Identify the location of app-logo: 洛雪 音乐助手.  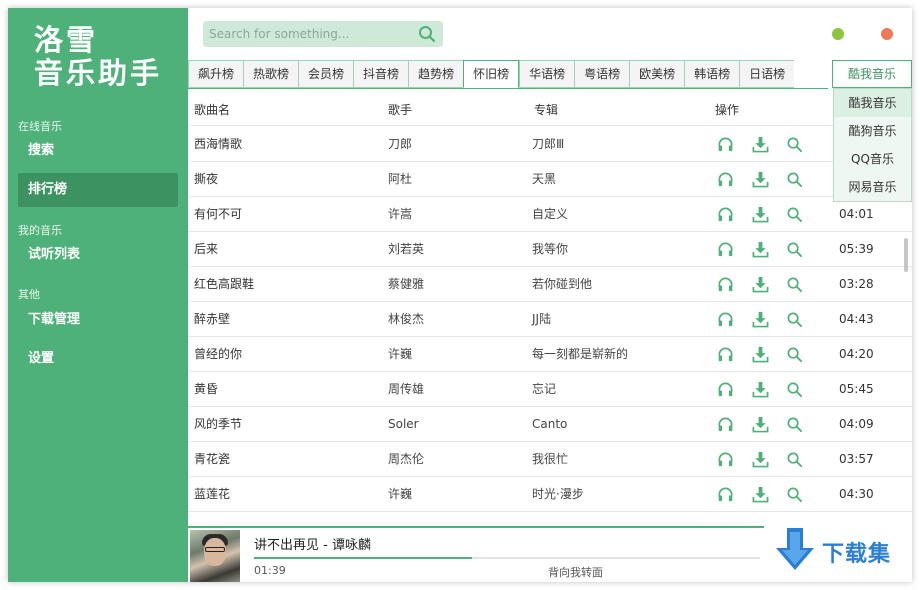
(98, 57).